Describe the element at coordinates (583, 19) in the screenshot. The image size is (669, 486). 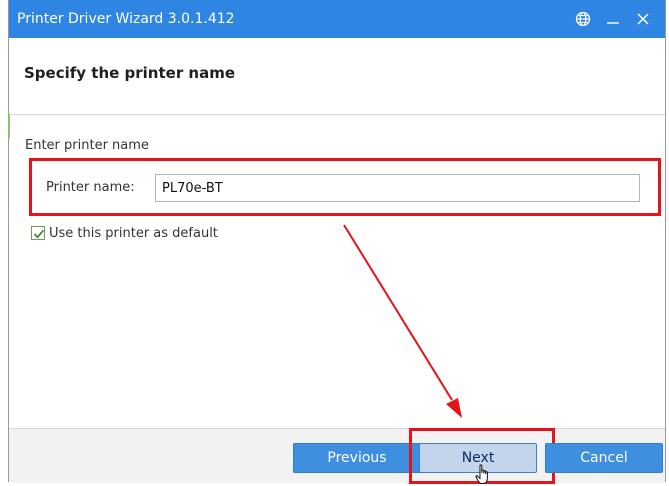
I see `globe-icon` at that location.